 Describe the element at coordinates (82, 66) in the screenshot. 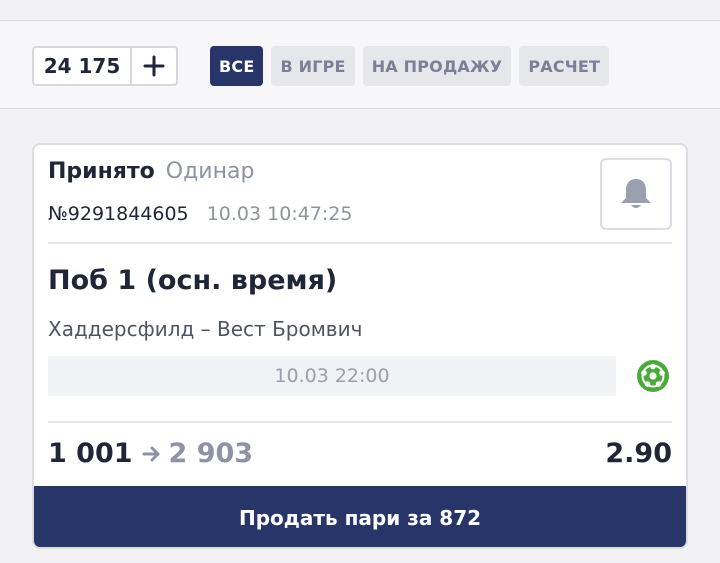

I see `balance-value: 24 175` at that location.